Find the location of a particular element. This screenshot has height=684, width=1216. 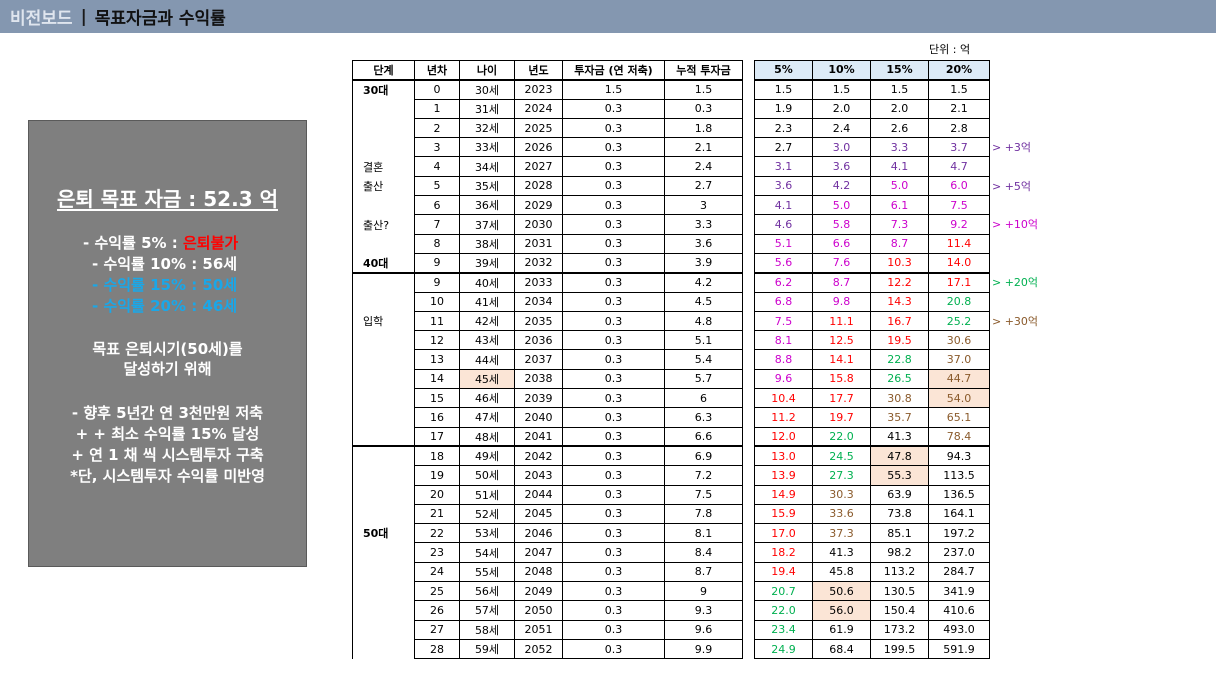

year-cell: 2028 is located at coordinates (538, 186).